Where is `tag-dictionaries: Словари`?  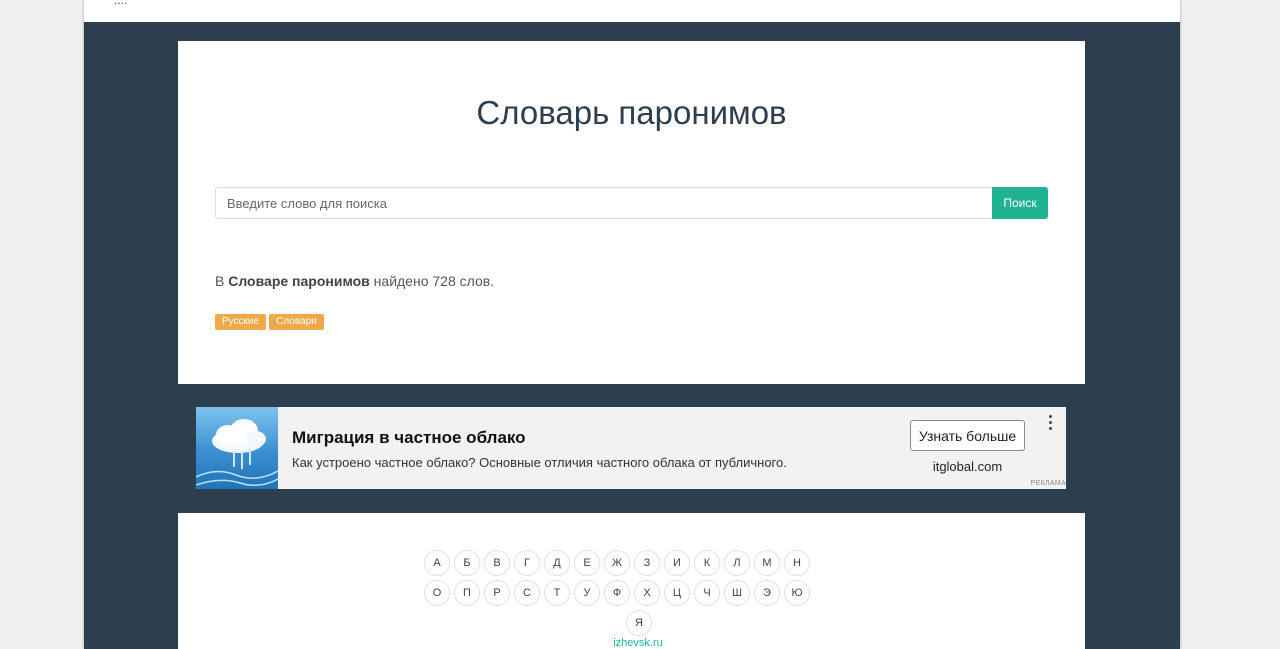
tag-dictionaries: Словари is located at coordinates (296, 322).